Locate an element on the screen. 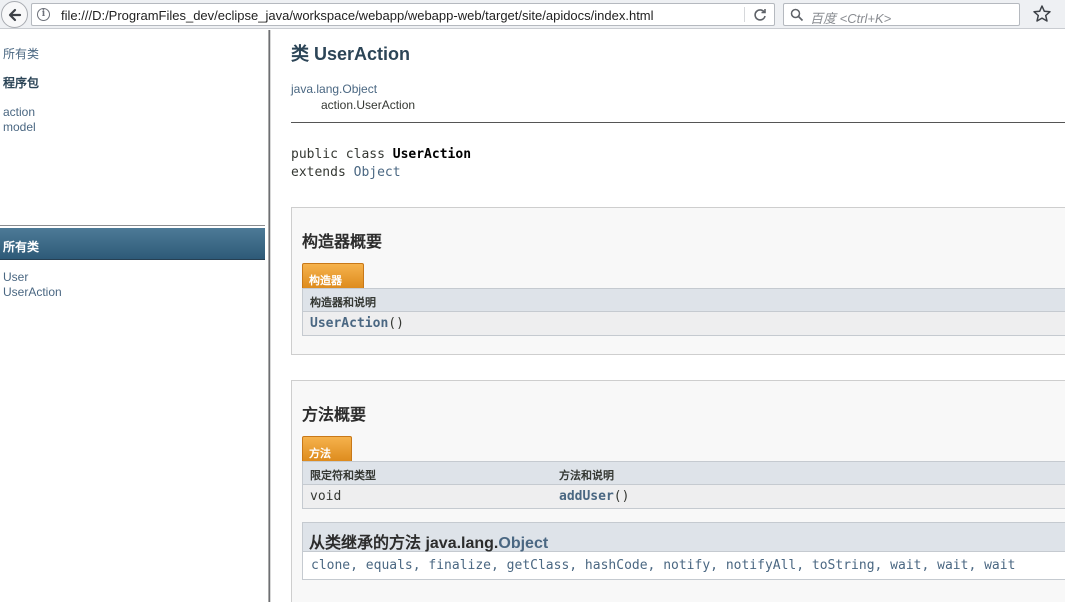  constructor-link: UserAction is located at coordinates (349, 323).